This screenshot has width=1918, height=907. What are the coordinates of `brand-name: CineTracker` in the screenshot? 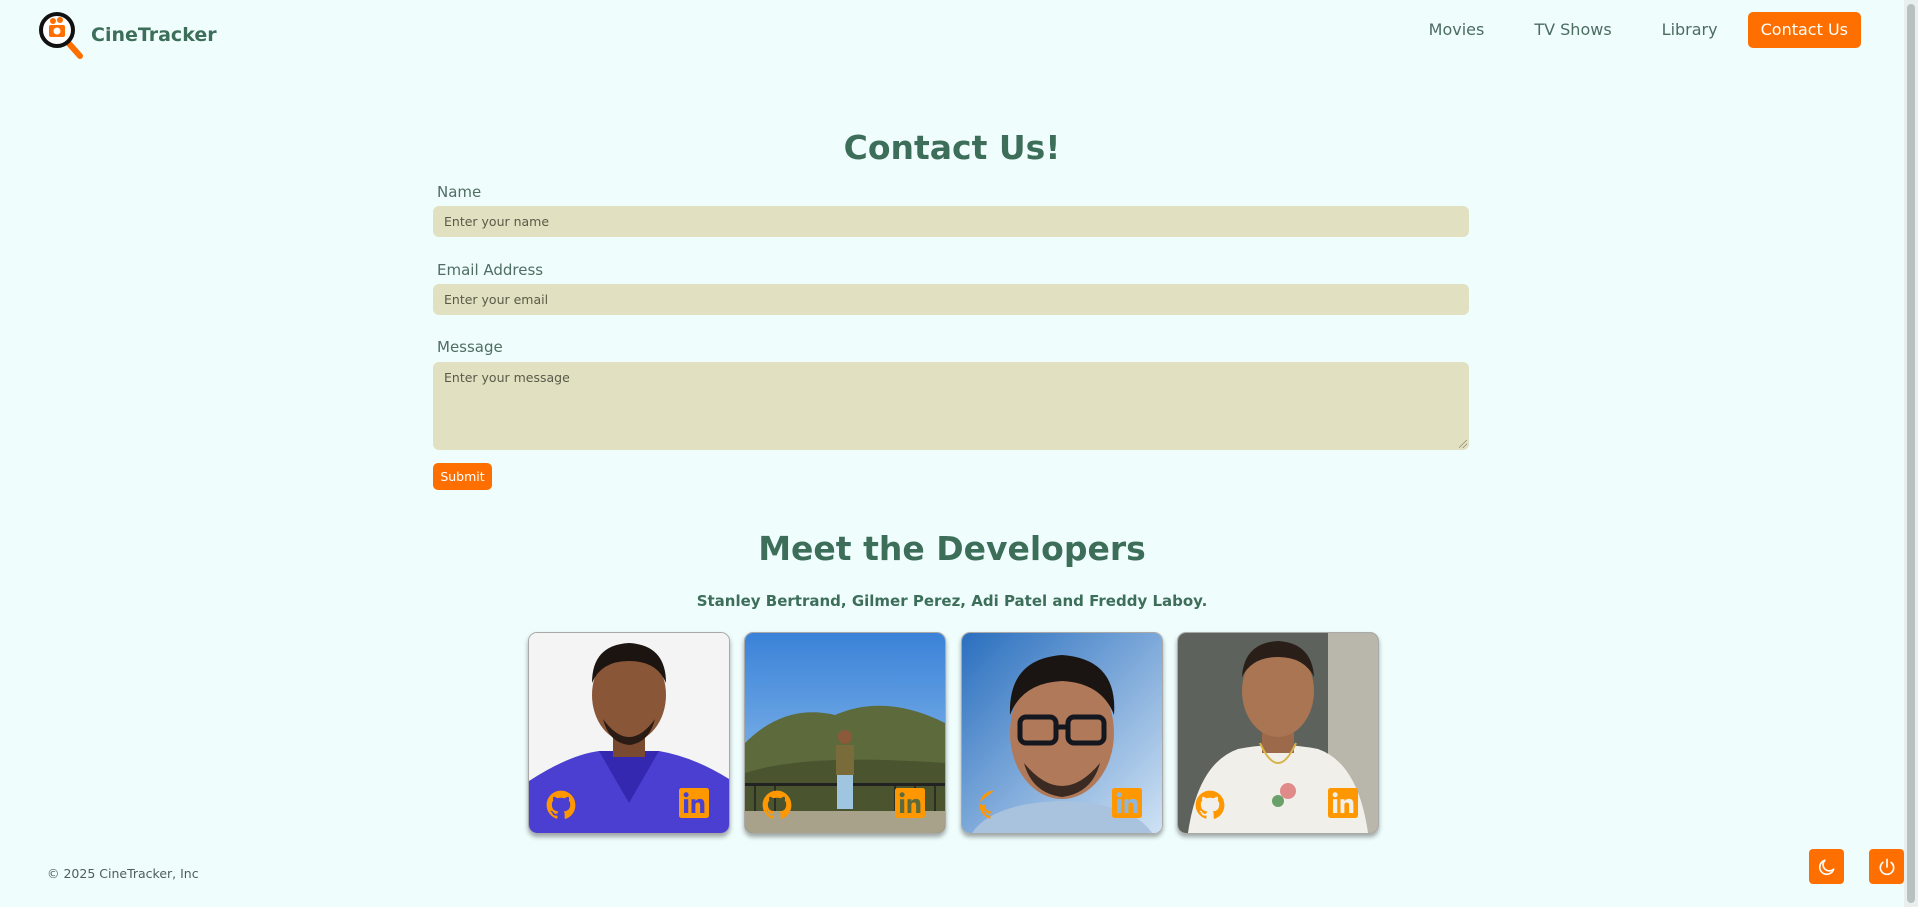 It's located at (154, 35).